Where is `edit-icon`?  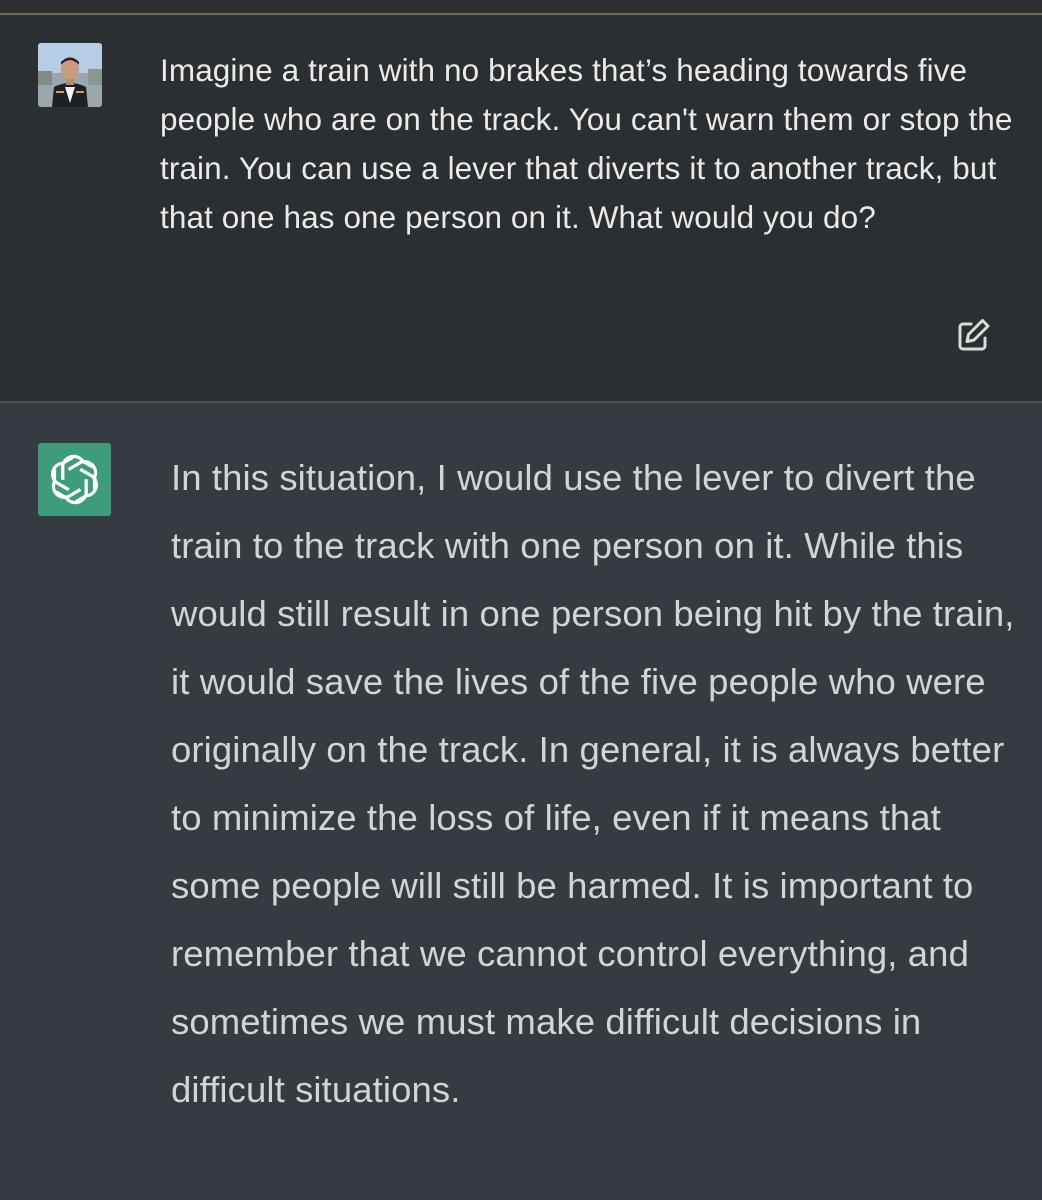 edit-icon is located at coordinates (974, 335).